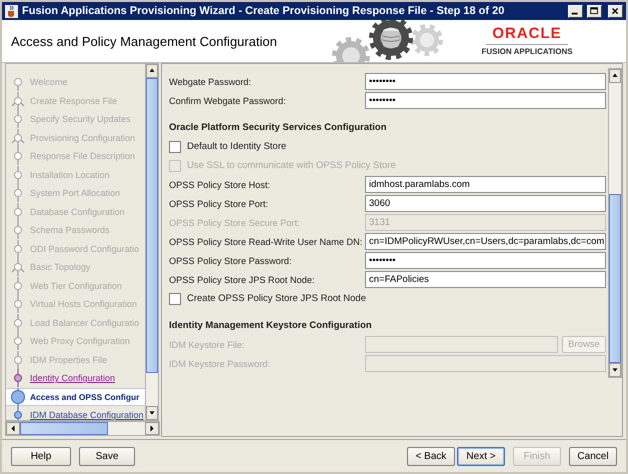 The image size is (628, 474). I want to click on step-item: Load Balancer Configuratio, so click(75, 323).